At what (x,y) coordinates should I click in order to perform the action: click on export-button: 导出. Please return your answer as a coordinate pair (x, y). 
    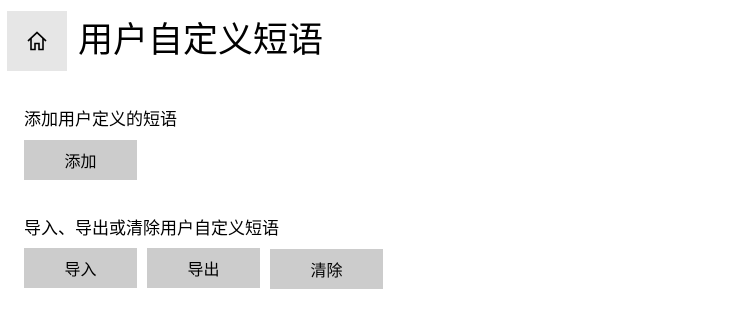
    Looking at the image, I should click on (203, 268).